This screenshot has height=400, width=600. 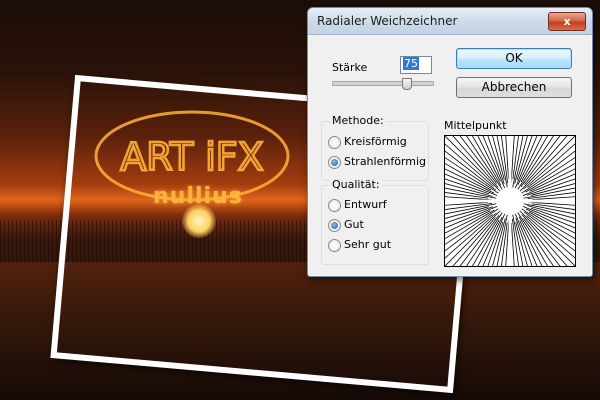 What do you see at coordinates (334, 162) in the screenshot?
I see `radio-strahlenfoermig` at bounding box center [334, 162].